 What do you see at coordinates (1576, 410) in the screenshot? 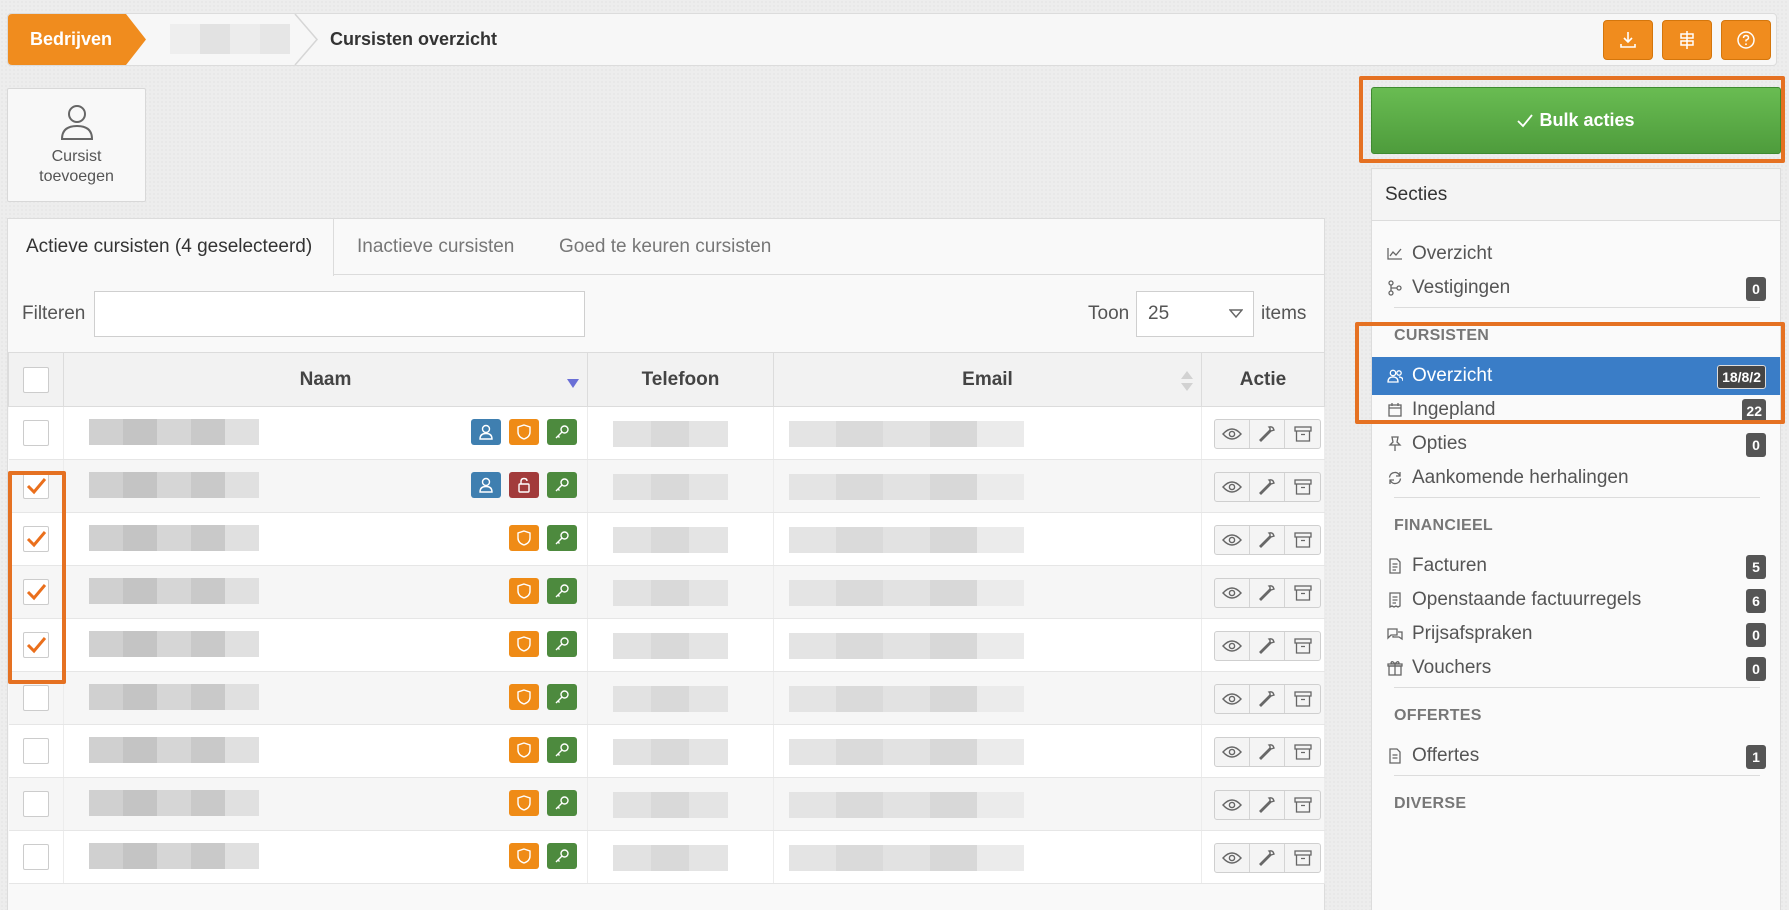
I see `sidebar-item-ingepland: Ingepland 22` at bounding box center [1576, 410].